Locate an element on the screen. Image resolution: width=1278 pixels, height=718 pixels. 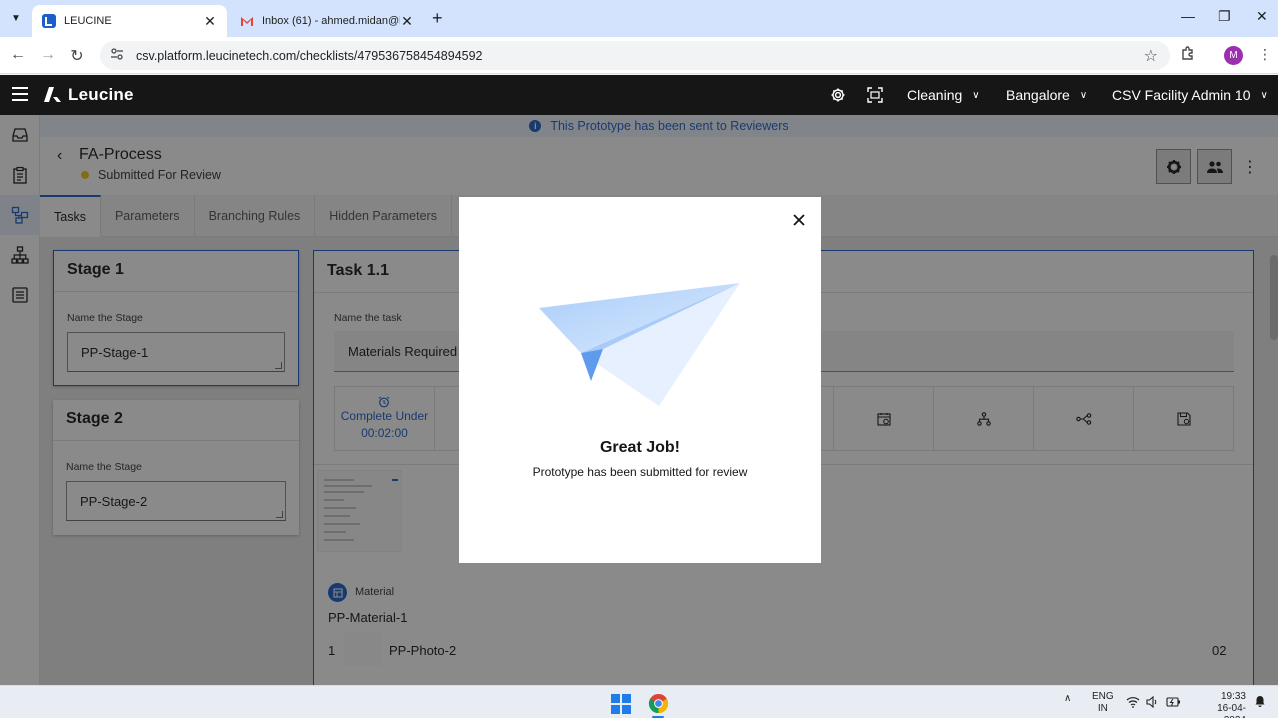
tab-title: Inbox (61) - ahmed.midan@leu is located at coordinates (331, 21).